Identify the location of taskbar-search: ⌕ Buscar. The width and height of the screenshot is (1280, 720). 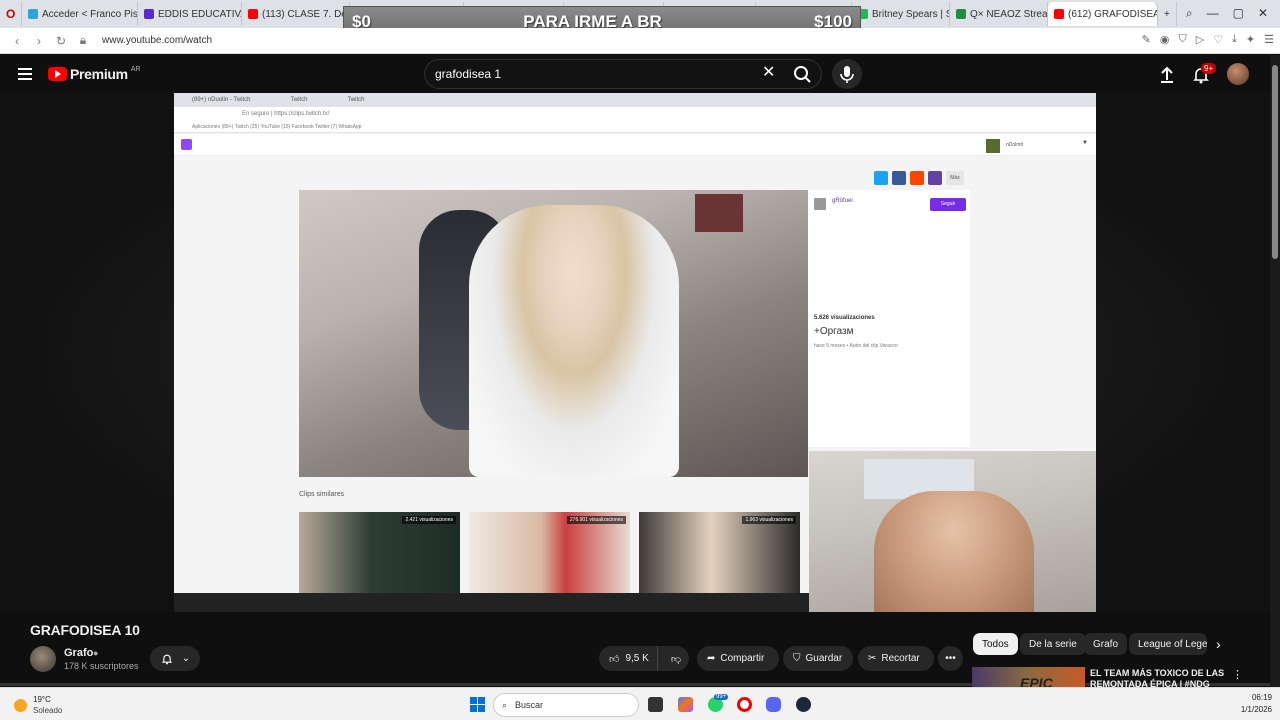
(566, 705).